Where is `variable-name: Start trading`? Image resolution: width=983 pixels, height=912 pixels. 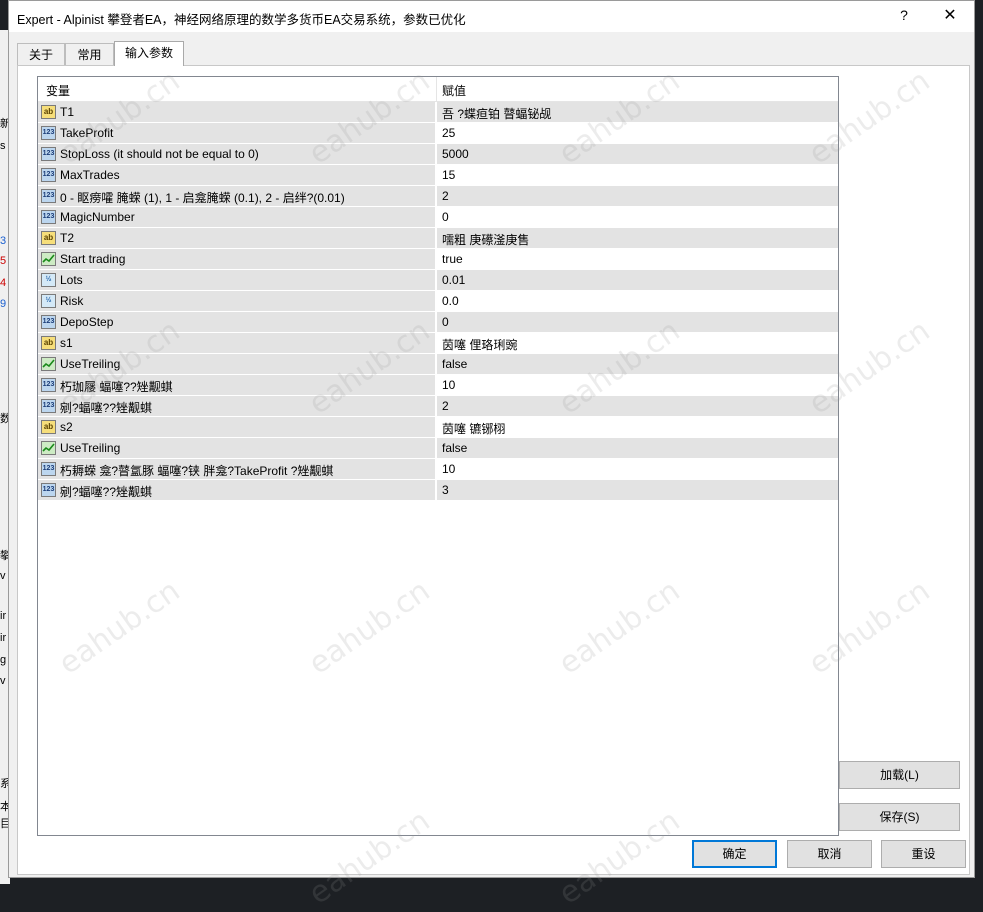 variable-name: Start trading is located at coordinates (93, 259).